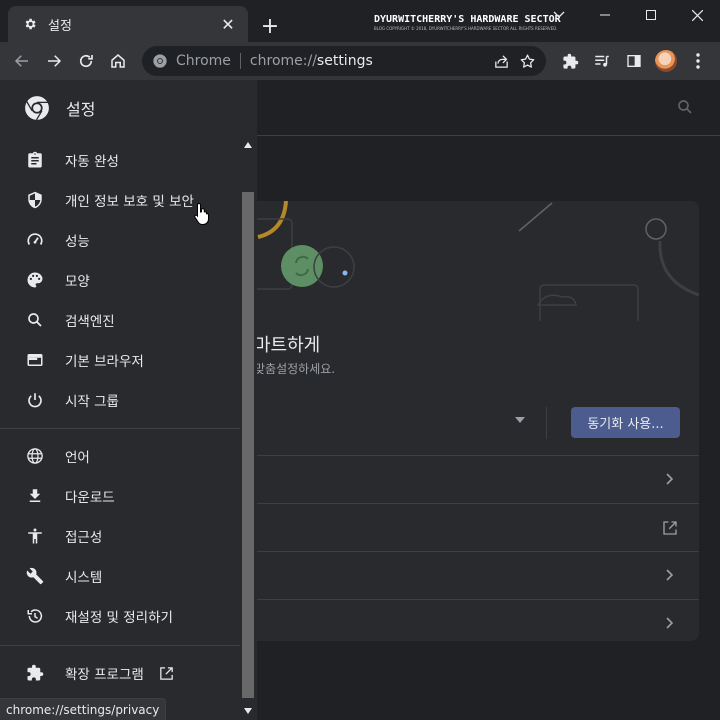 The width and height of the screenshot is (720, 720). What do you see at coordinates (120, 400) in the screenshot?
I see `nav-item-on-startup: 시작 그룹` at bounding box center [120, 400].